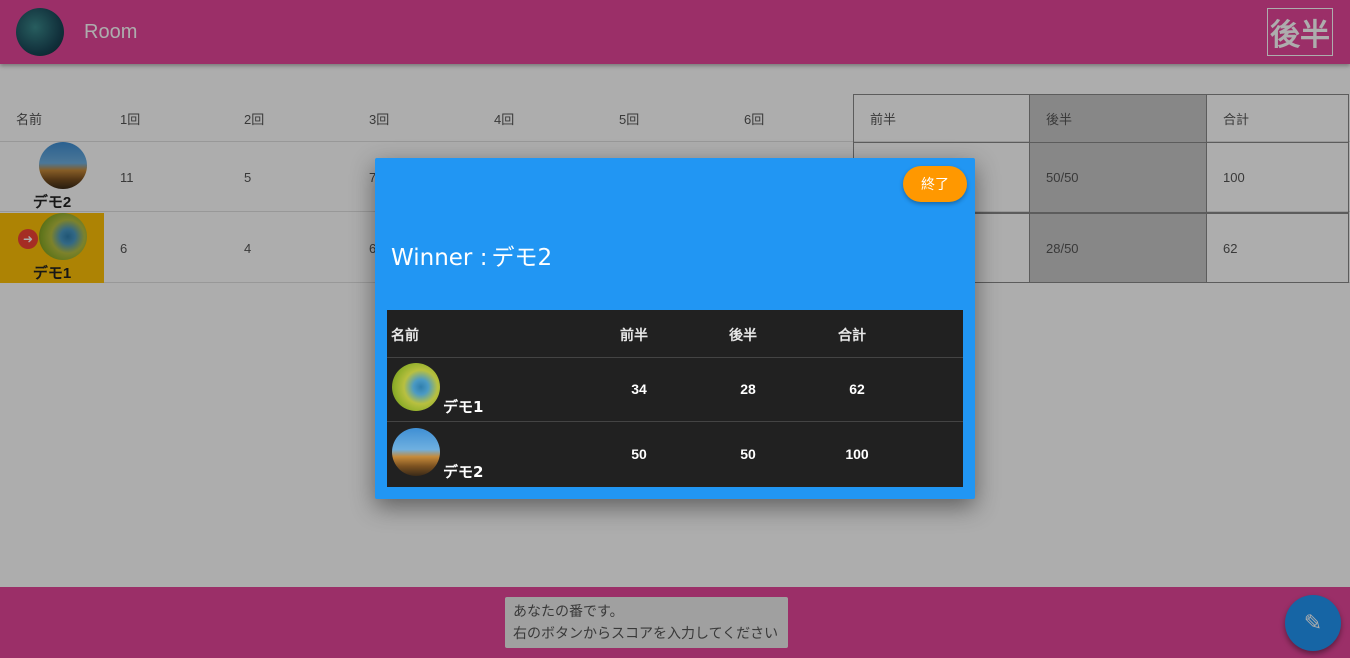 This screenshot has width=1350, height=658. What do you see at coordinates (639, 454) in the screenshot?
I see `result-first-half: 50` at bounding box center [639, 454].